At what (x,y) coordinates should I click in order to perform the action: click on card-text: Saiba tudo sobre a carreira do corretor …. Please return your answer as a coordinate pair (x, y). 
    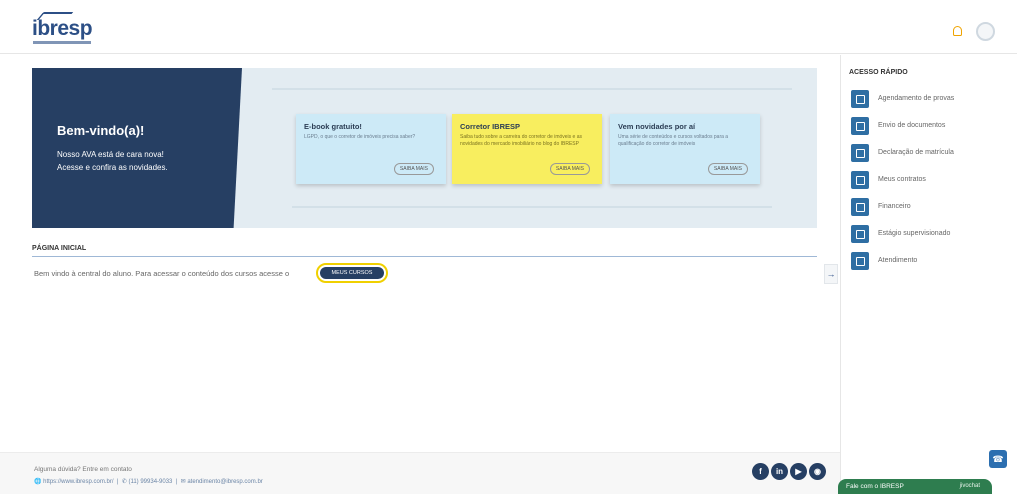
    Looking at the image, I should click on (521, 140).